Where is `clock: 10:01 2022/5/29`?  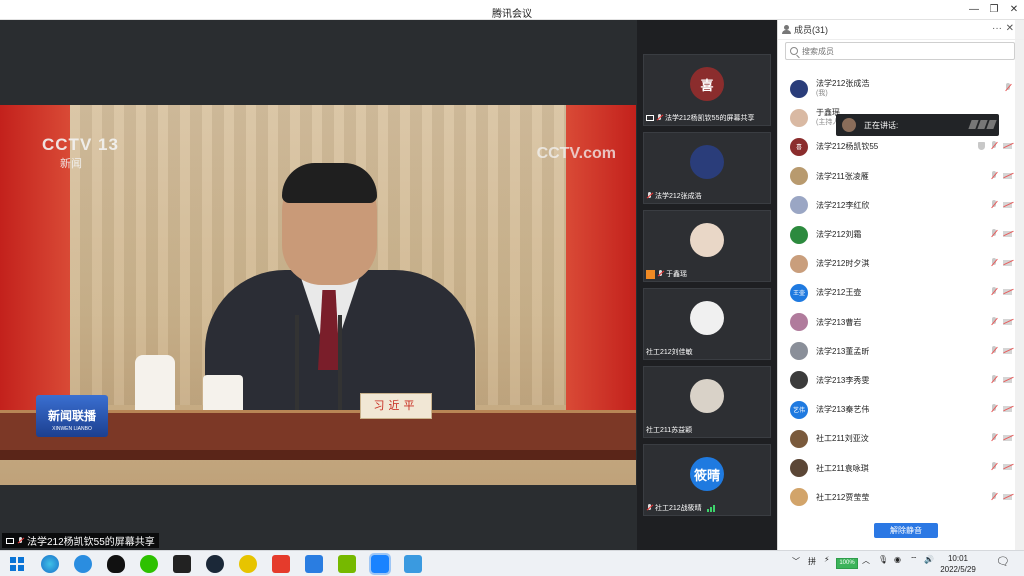 clock: 10:01 2022/5/29 is located at coordinates (958, 564).